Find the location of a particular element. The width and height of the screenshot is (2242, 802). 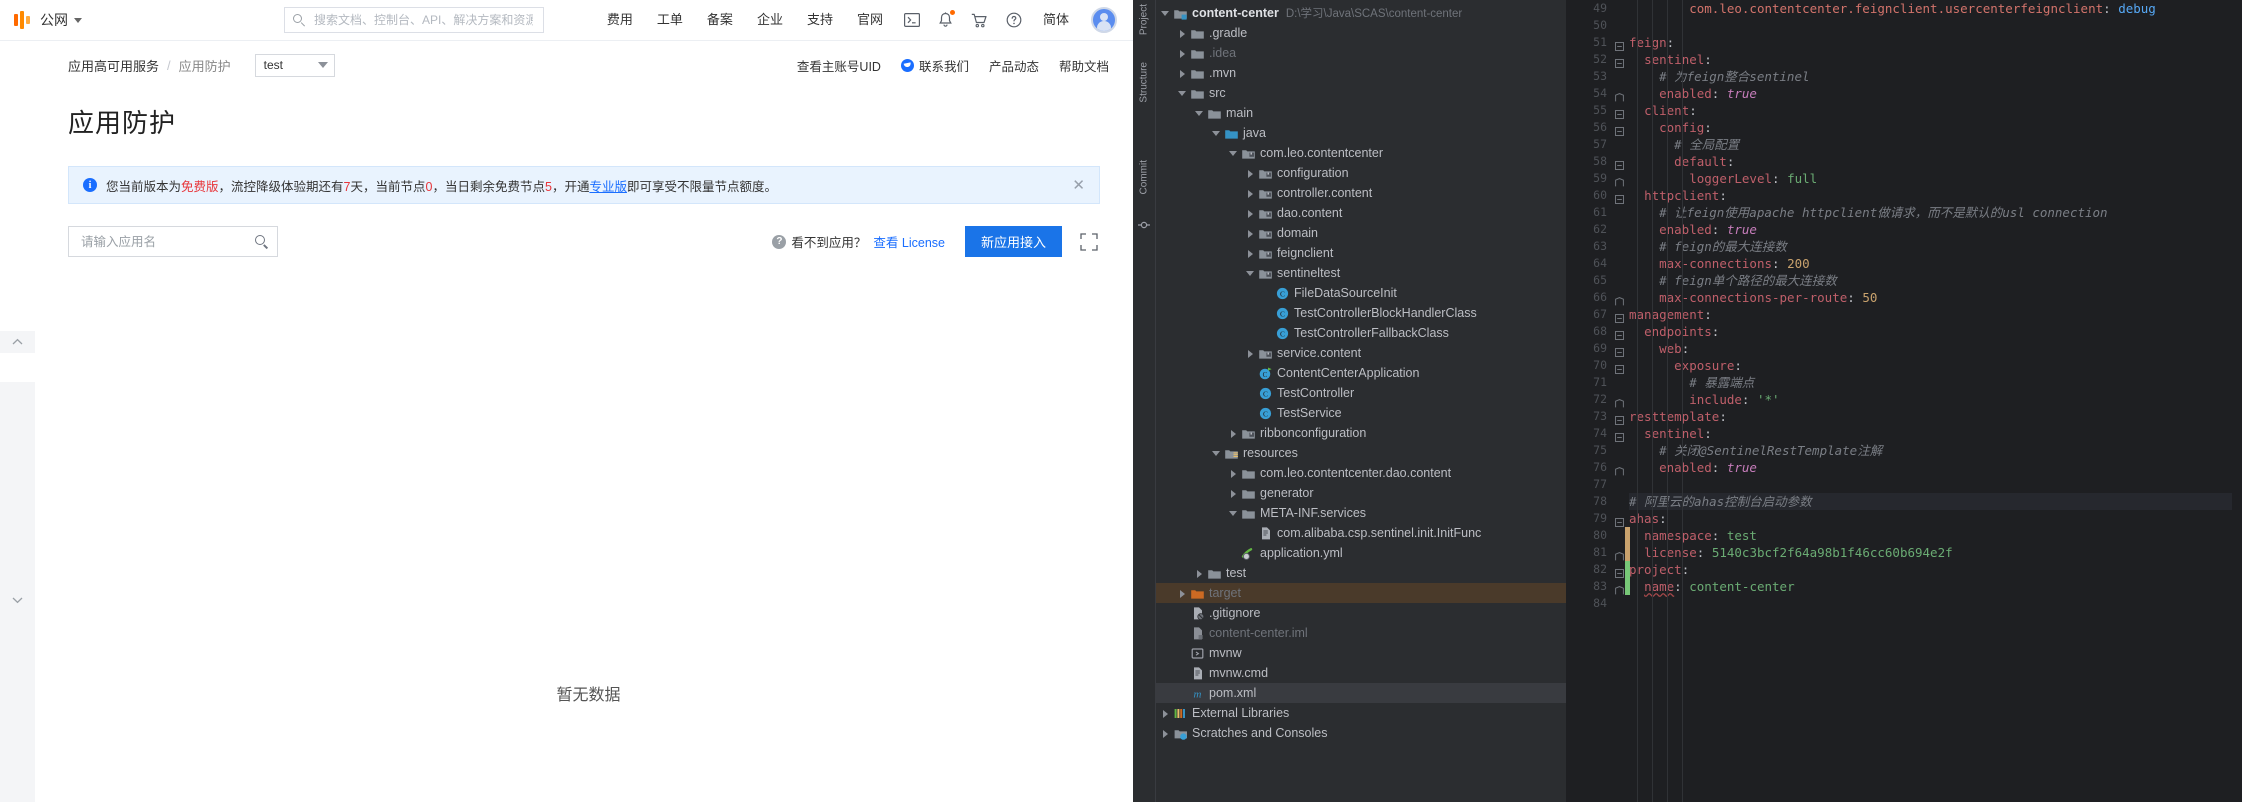

tree-row: target is located at coordinates (1361, 593).